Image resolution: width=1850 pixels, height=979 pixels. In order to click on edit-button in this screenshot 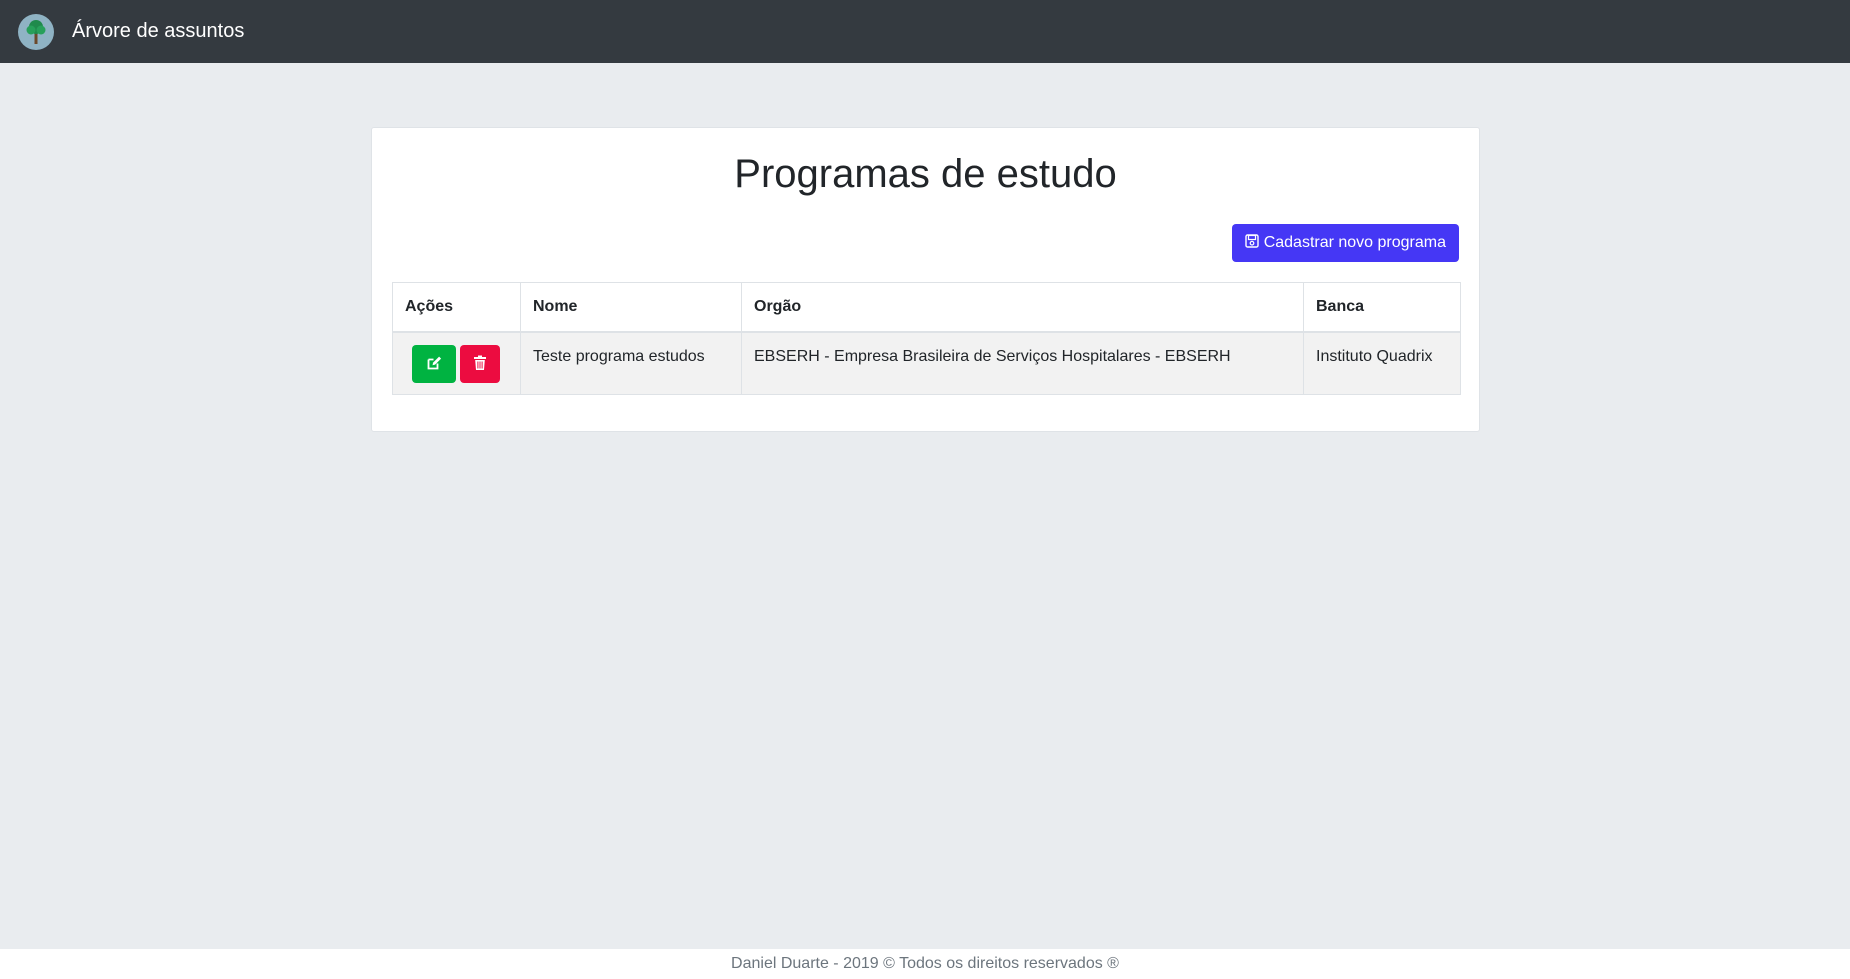, I will do `click(434, 364)`.